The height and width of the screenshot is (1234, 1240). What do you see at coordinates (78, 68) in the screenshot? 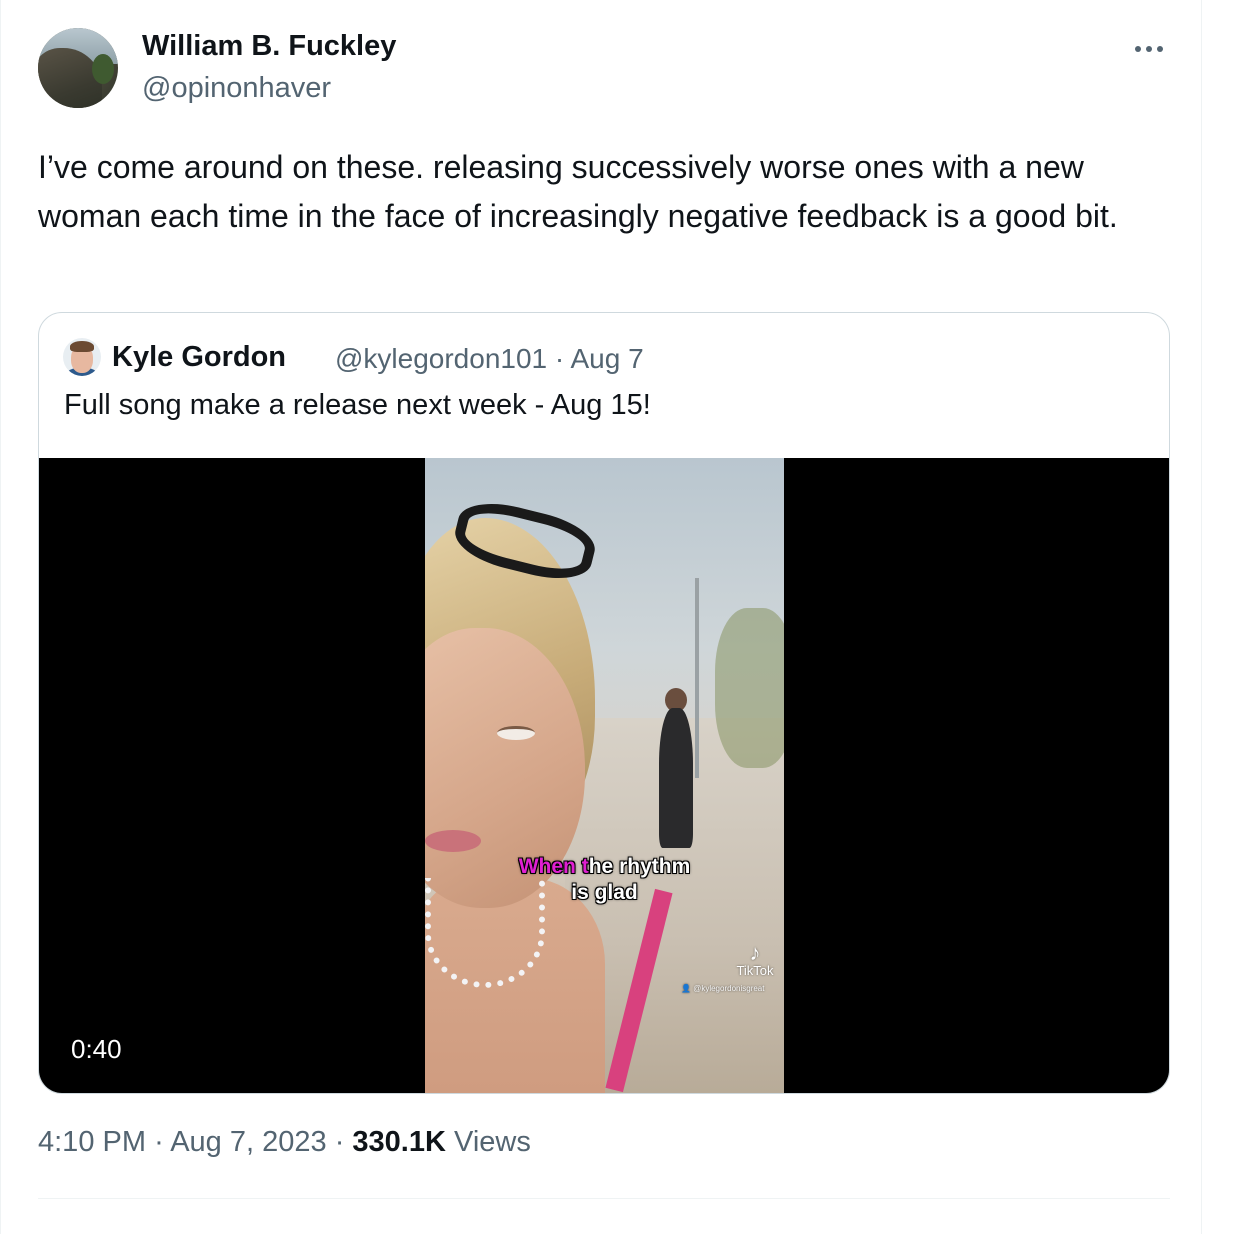
I see `author-avatar` at bounding box center [78, 68].